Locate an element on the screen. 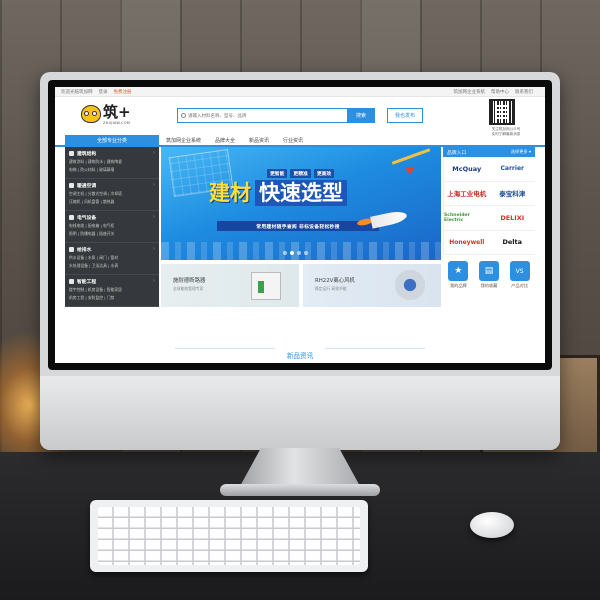 The height and width of the screenshot is (600, 600). site-header: 筑+ ZHUJIAW.COM 搜索 我也发布 关注筑加网公众号 实时了解最新消息 is located at coordinates (300, 117).